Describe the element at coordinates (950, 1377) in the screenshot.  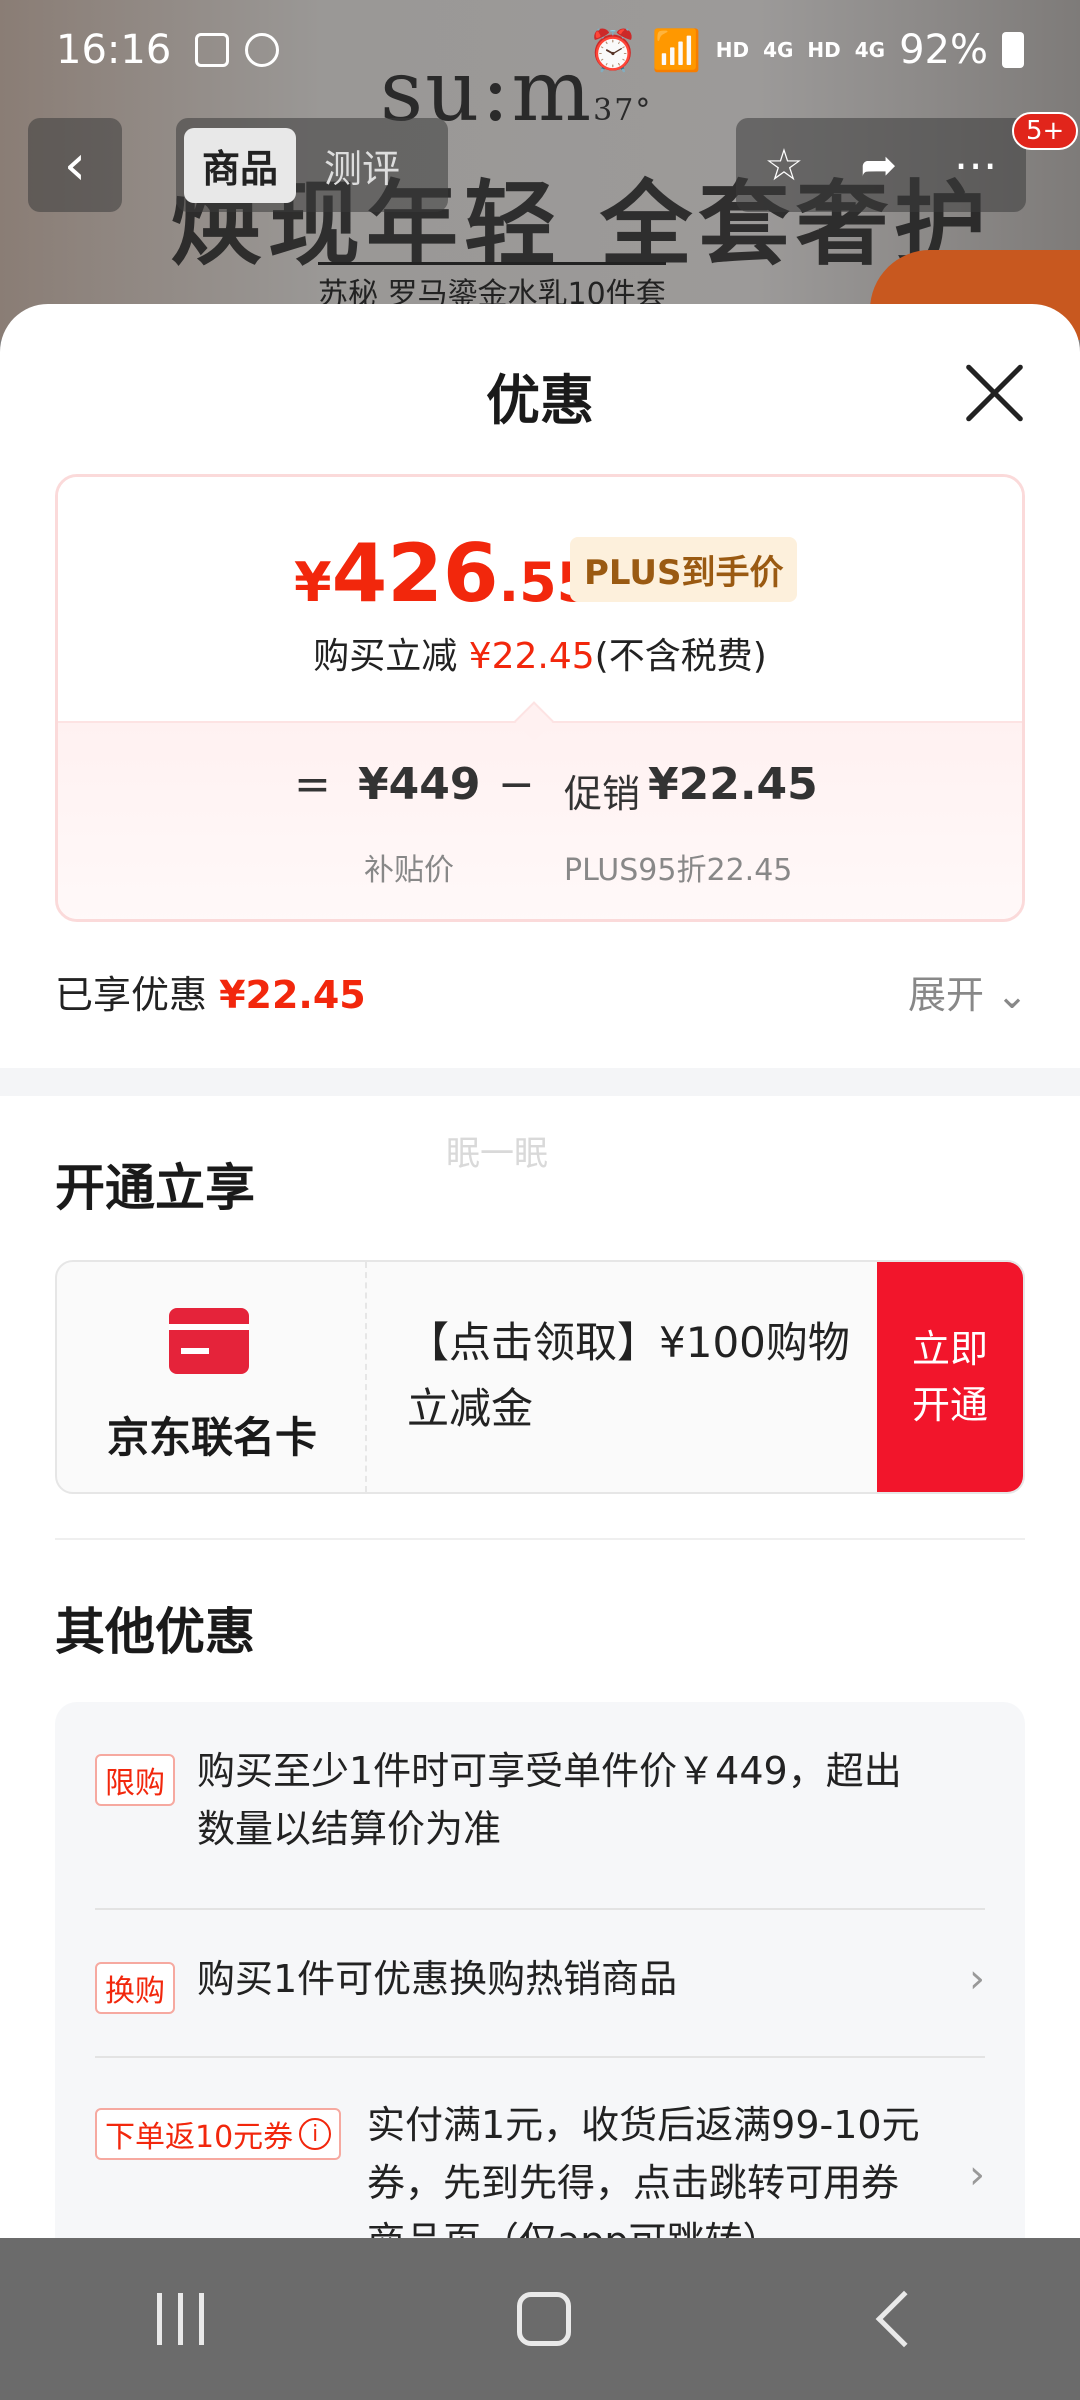
I see `open-card-button: 立即开通` at that location.